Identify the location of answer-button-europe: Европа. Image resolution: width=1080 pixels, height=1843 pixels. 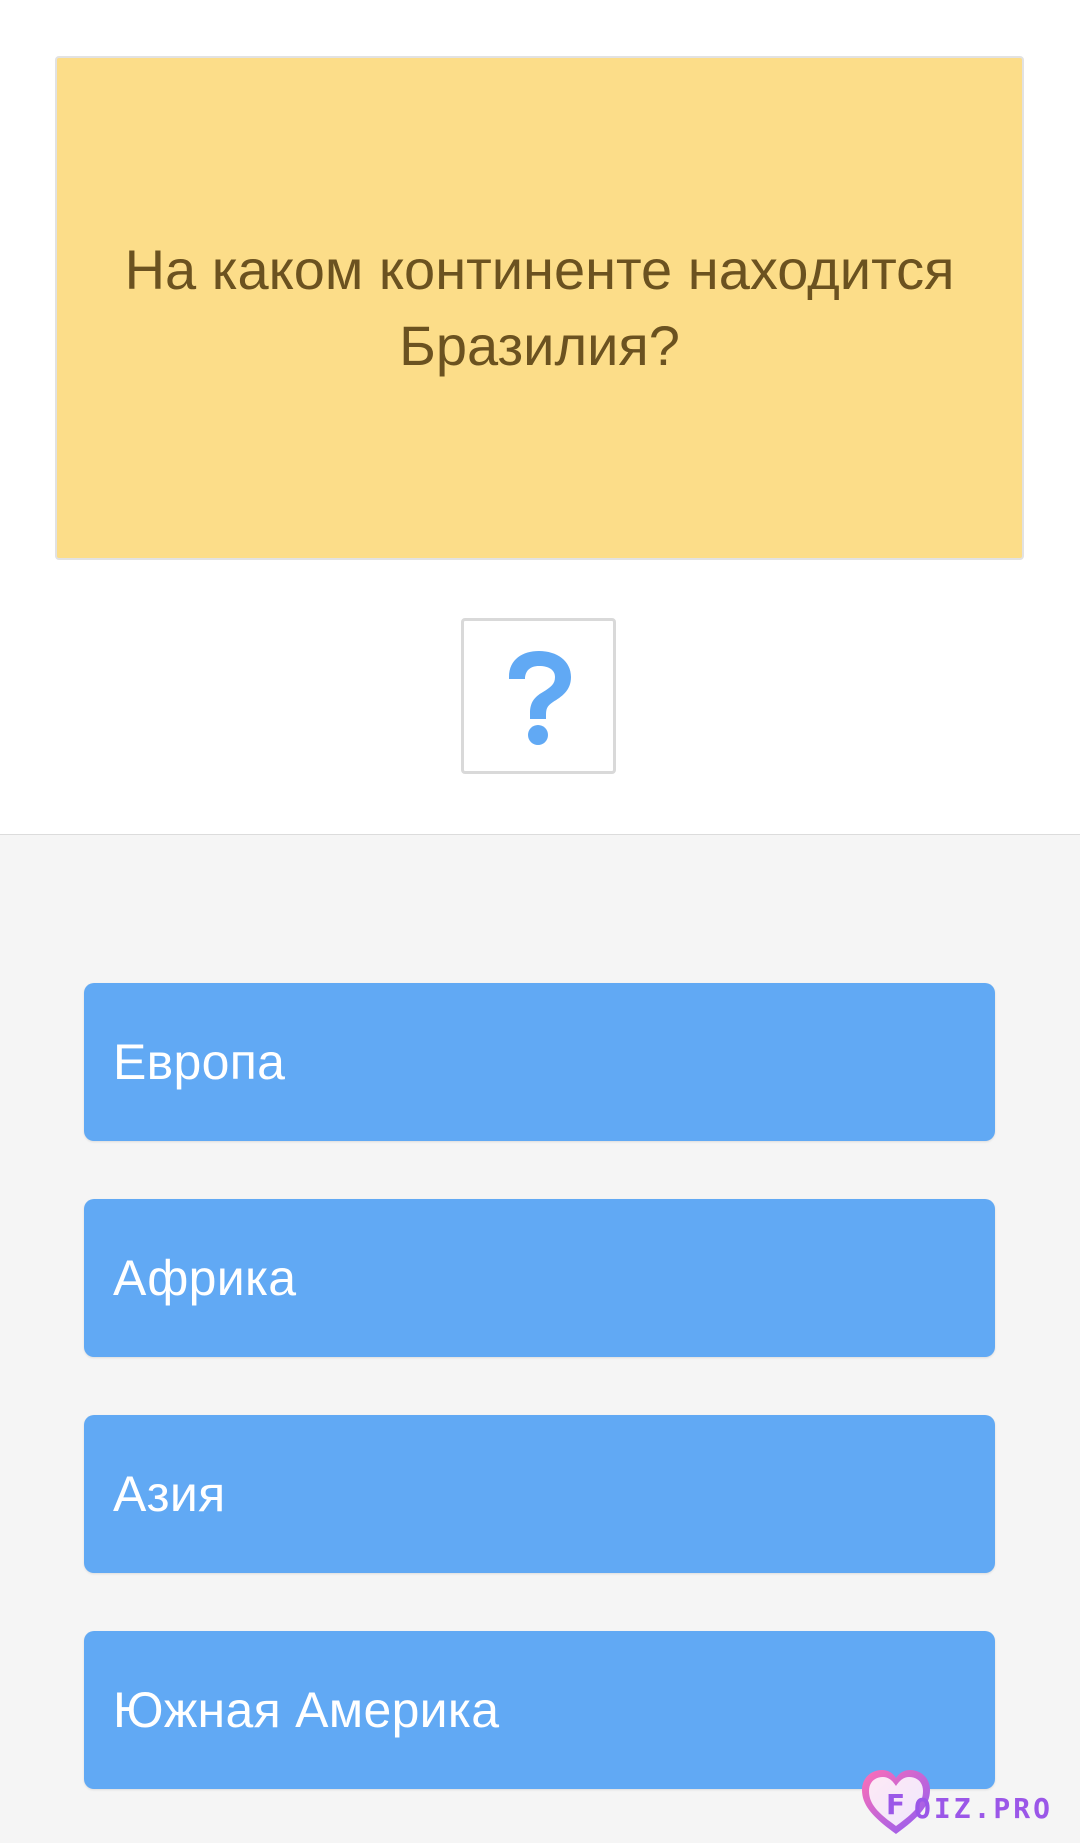
(539, 1062).